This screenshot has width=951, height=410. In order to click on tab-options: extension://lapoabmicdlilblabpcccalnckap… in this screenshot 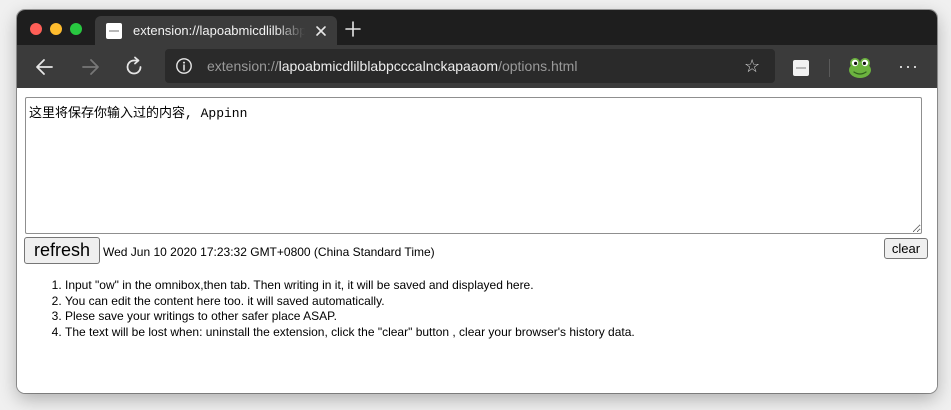, I will do `click(216, 30)`.